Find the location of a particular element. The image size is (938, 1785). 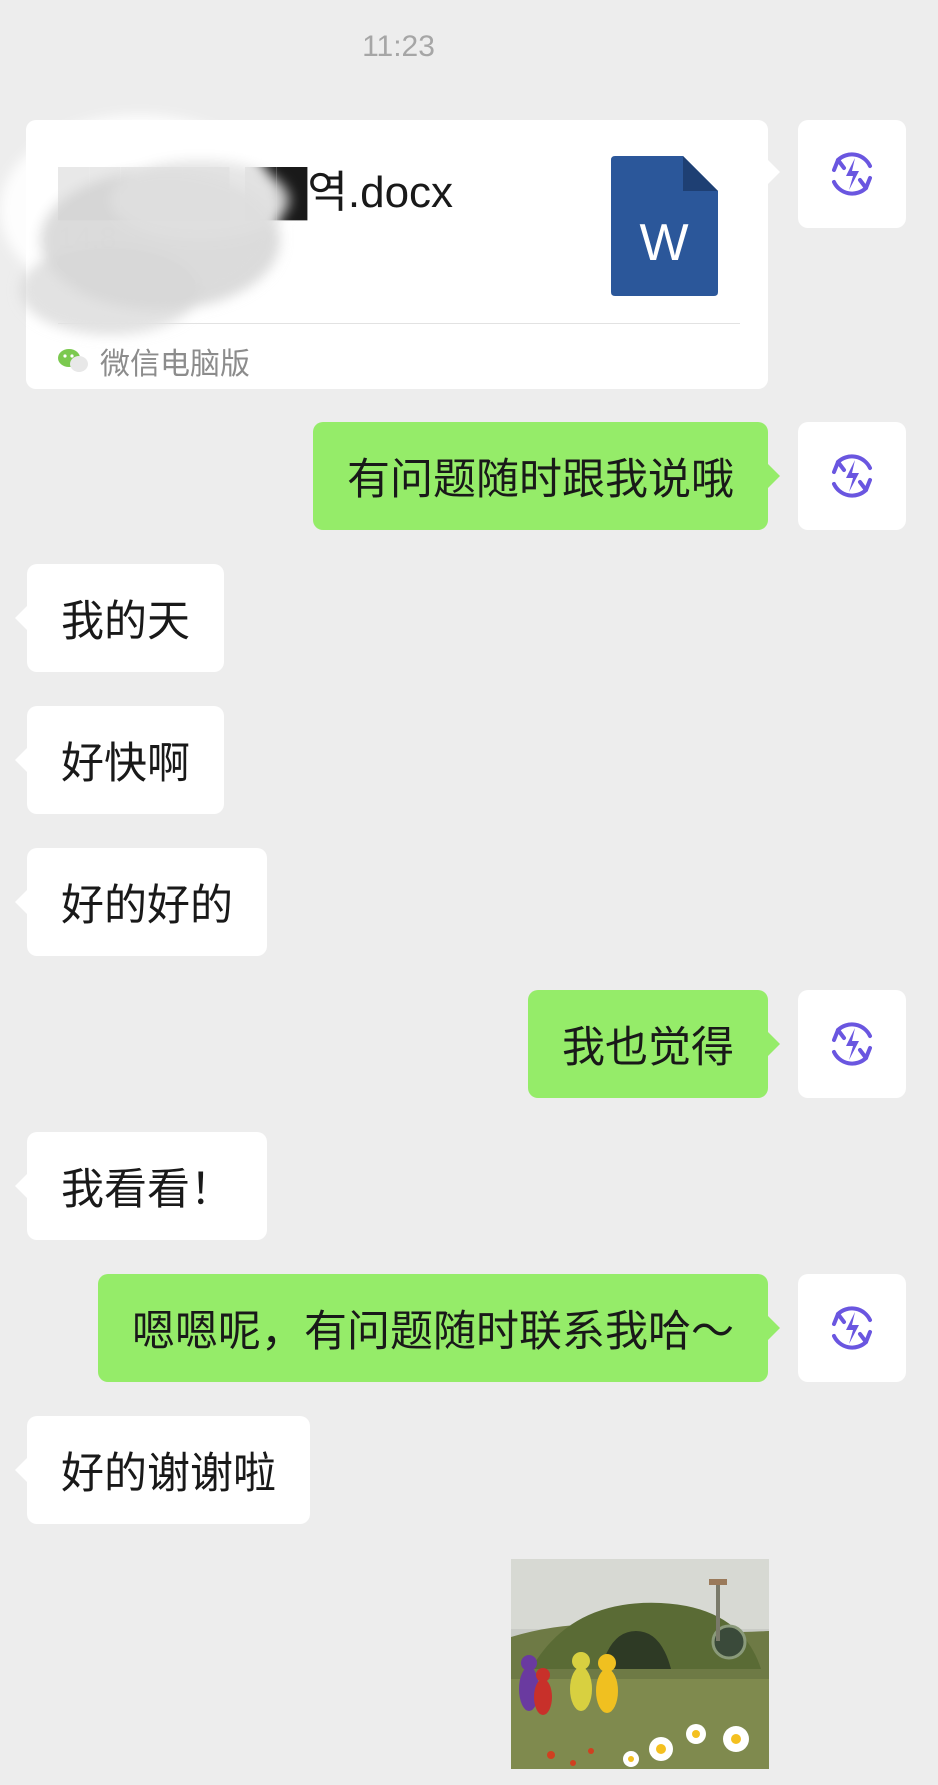

message-text: 我也觉得 is located at coordinates (648, 1048).